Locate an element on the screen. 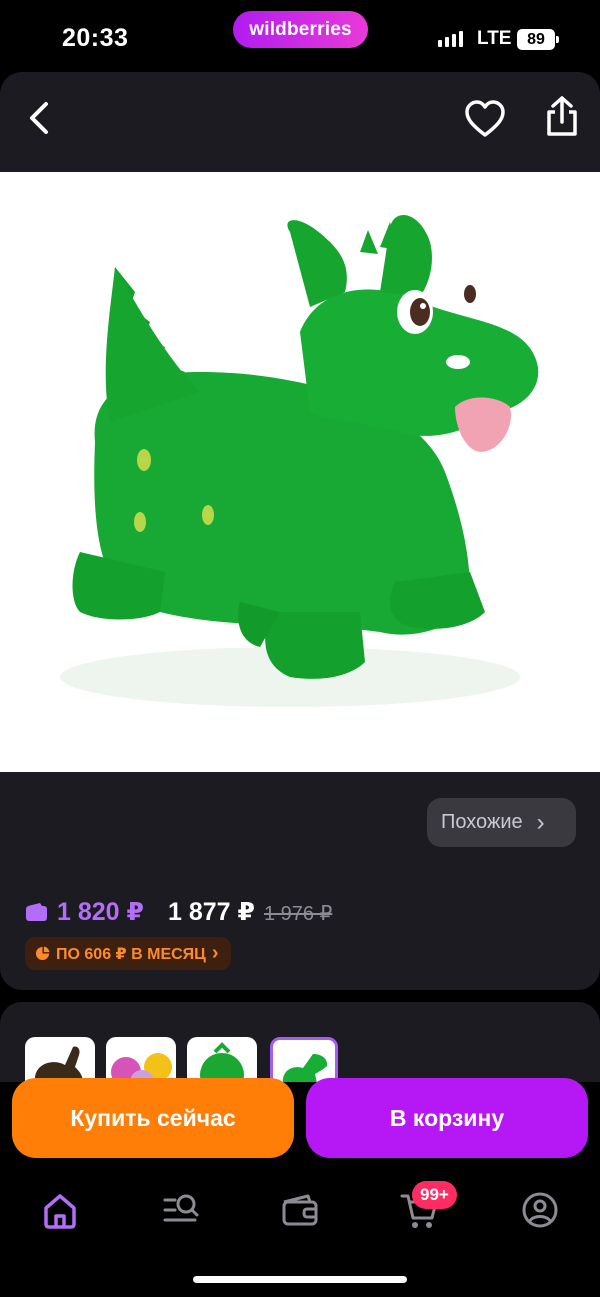 The image size is (600, 1297). add-to-cart-button: В корзину is located at coordinates (447, 1118).